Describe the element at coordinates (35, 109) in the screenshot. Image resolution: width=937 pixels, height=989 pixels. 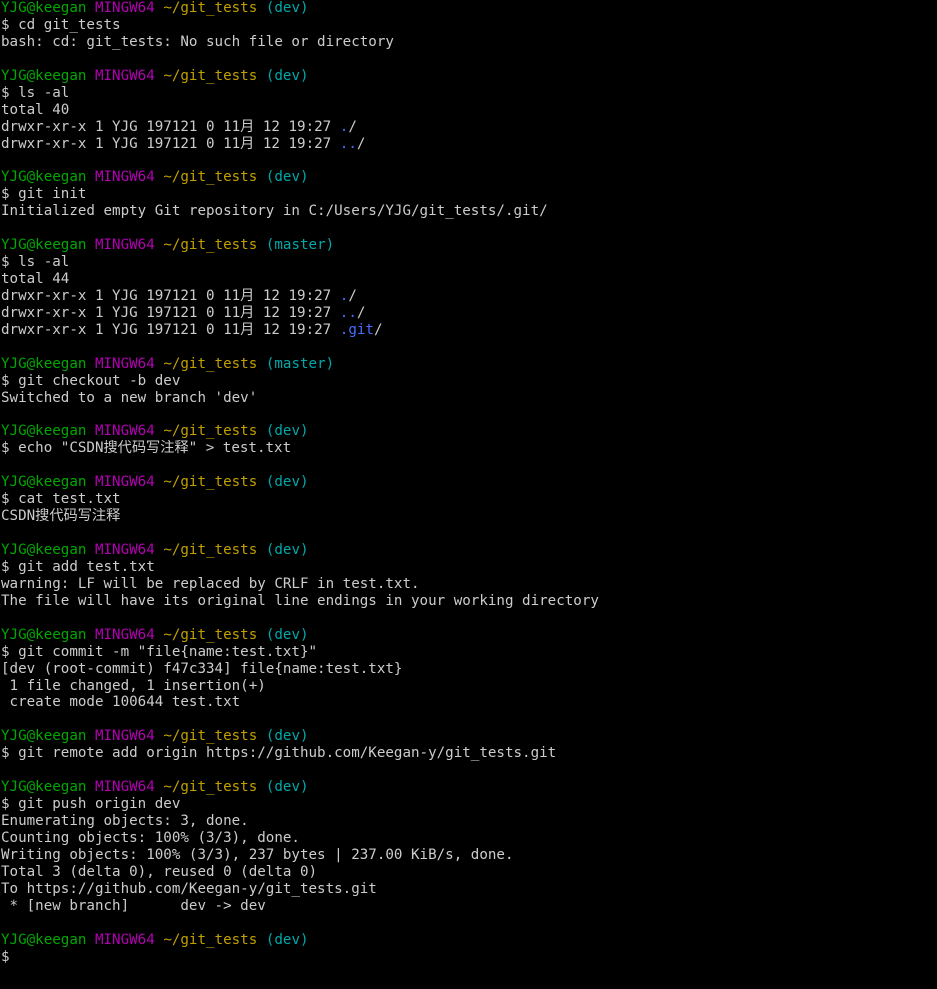
I see `output-line: total 40` at that location.